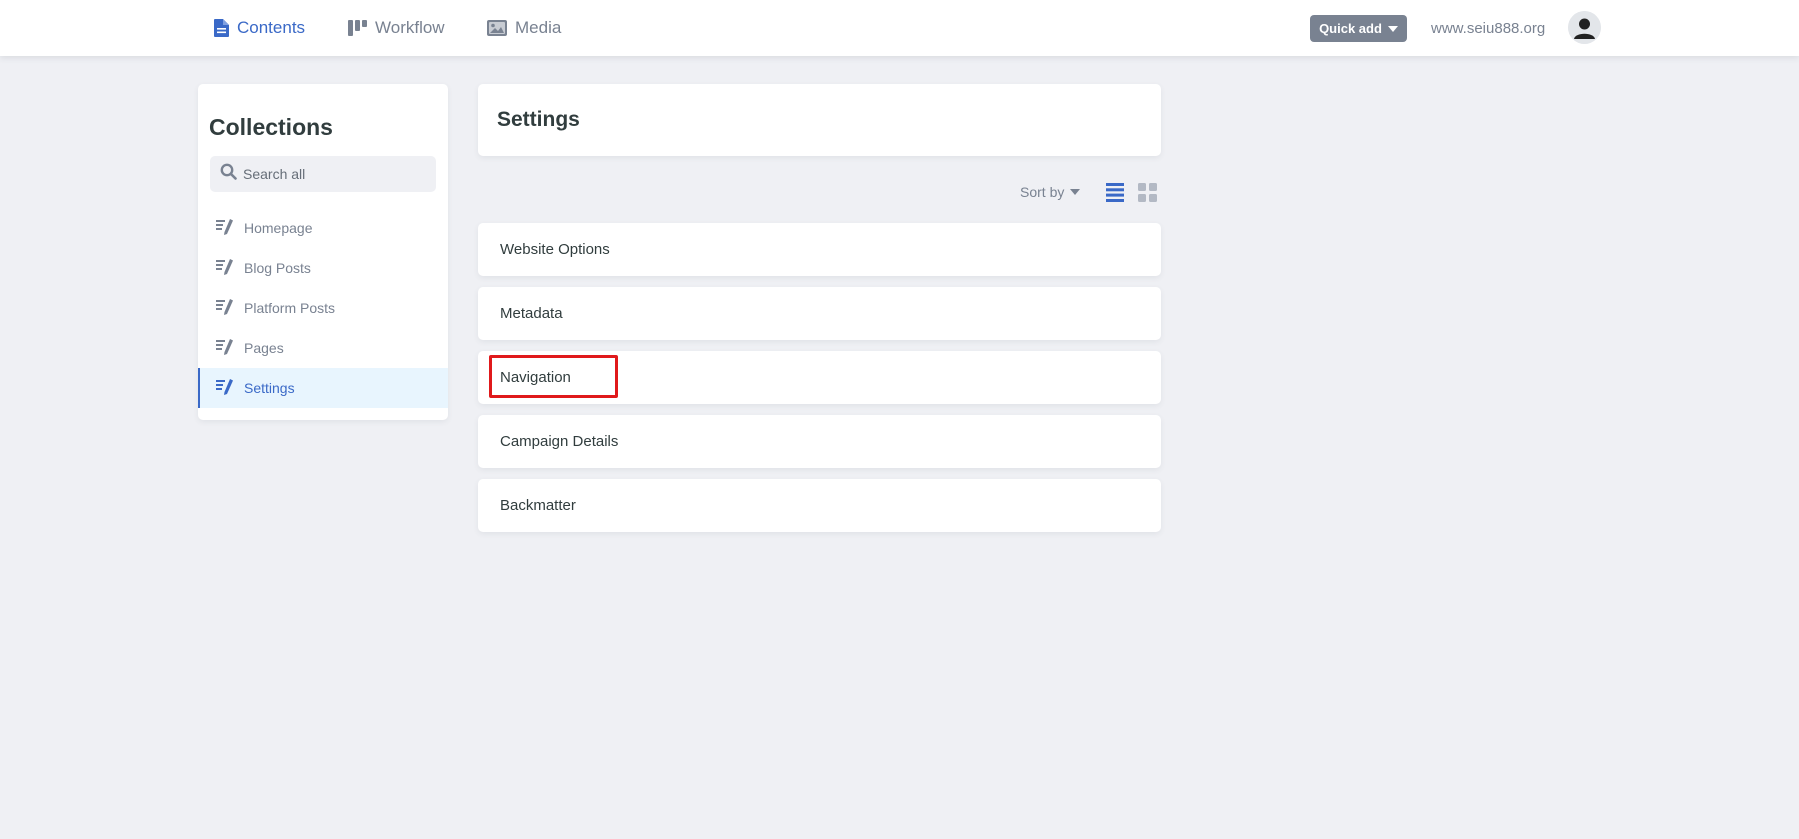  I want to click on entry-card-navigation: Navigation, so click(819, 377).